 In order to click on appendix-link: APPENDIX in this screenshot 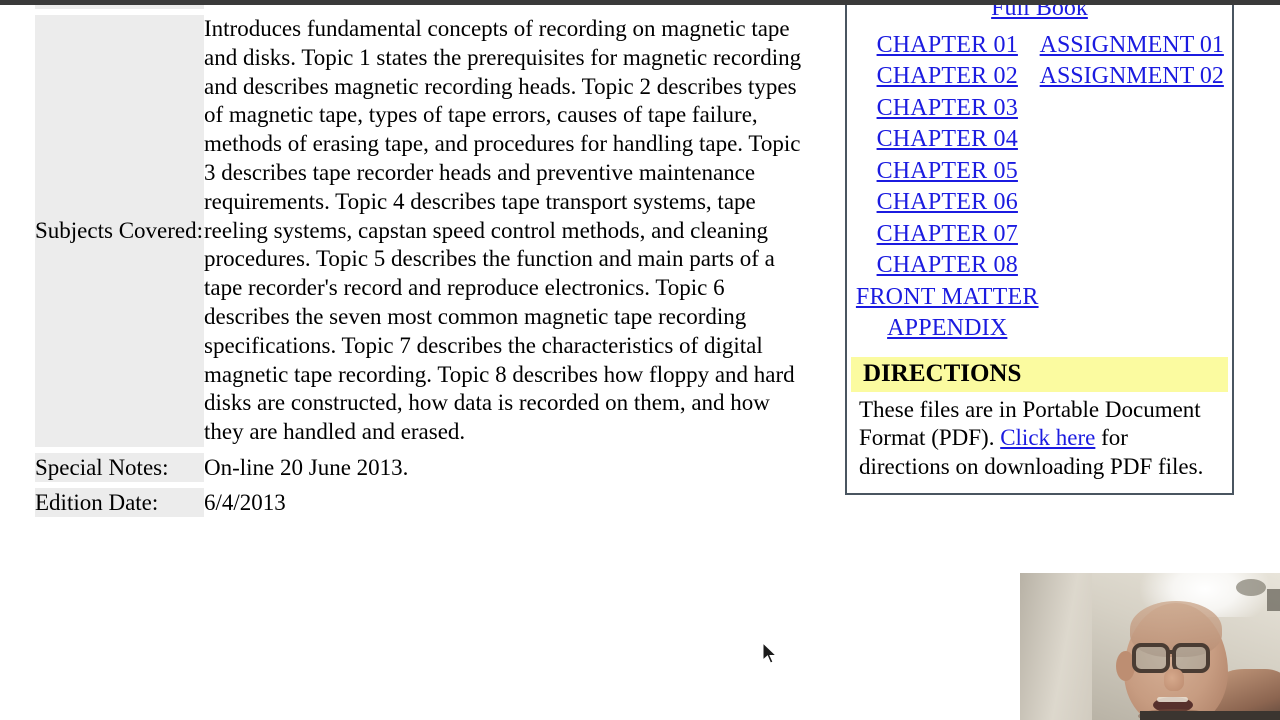, I will do `click(947, 328)`.